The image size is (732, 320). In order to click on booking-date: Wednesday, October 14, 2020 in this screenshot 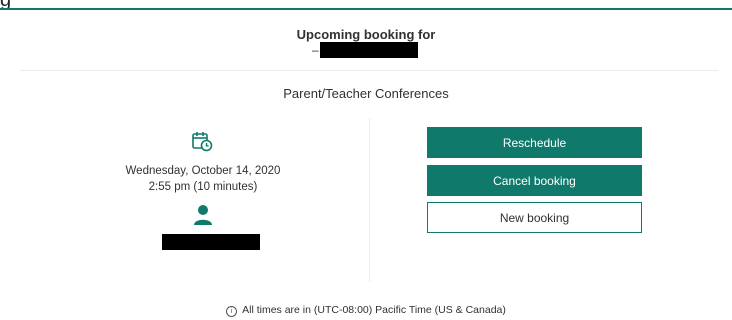, I will do `click(203, 171)`.